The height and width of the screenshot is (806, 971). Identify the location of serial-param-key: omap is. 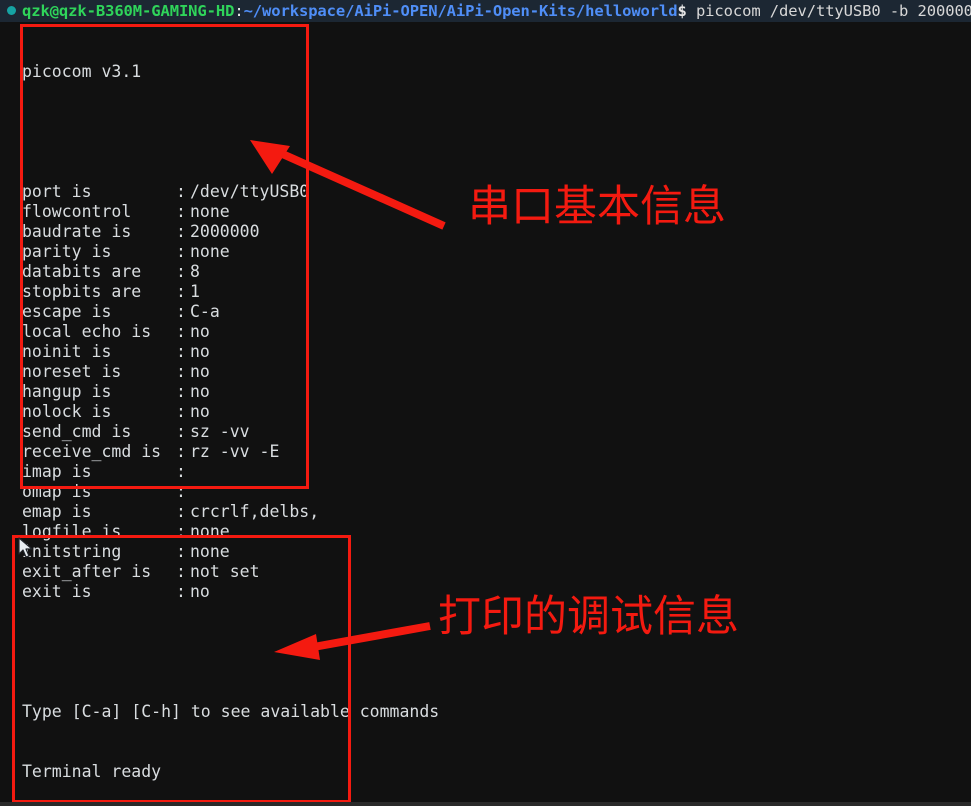
(57, 491).